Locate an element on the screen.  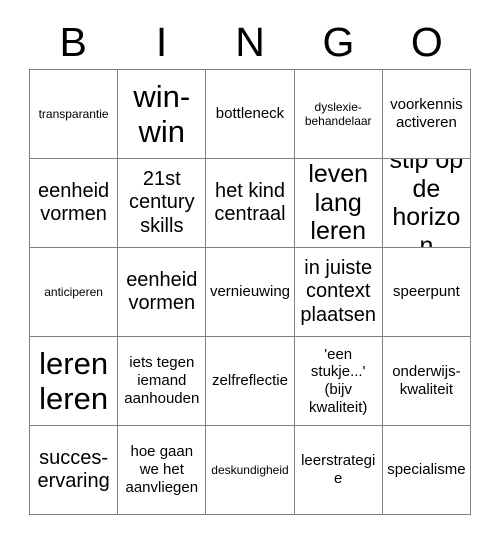
bingo-cell: stip op de horizon is located at coordinates (426, 203).